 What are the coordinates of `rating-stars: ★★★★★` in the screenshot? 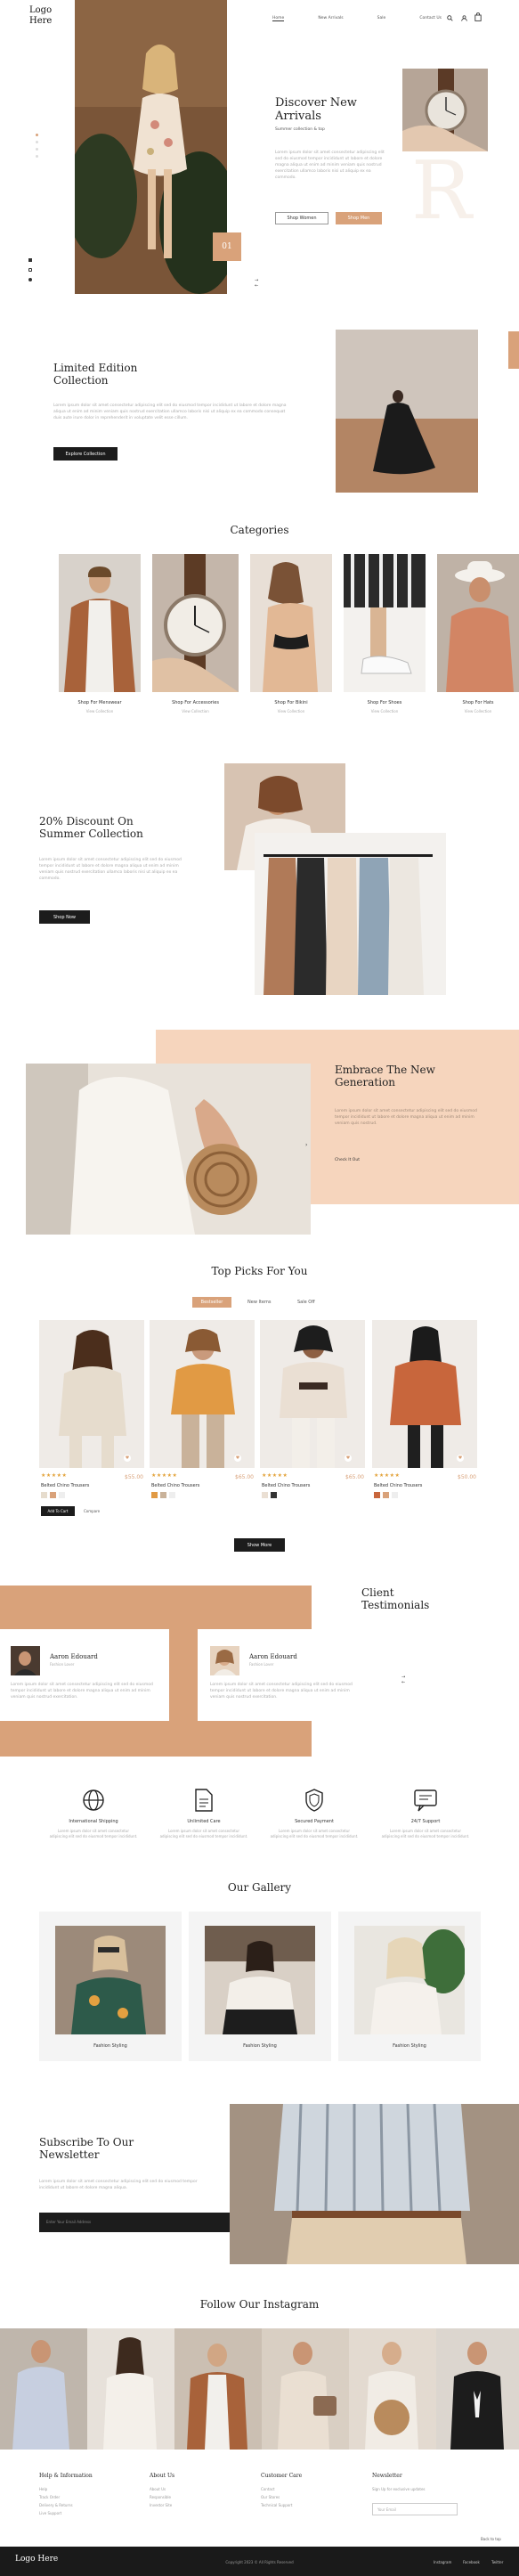 It's located at (54, 1476).